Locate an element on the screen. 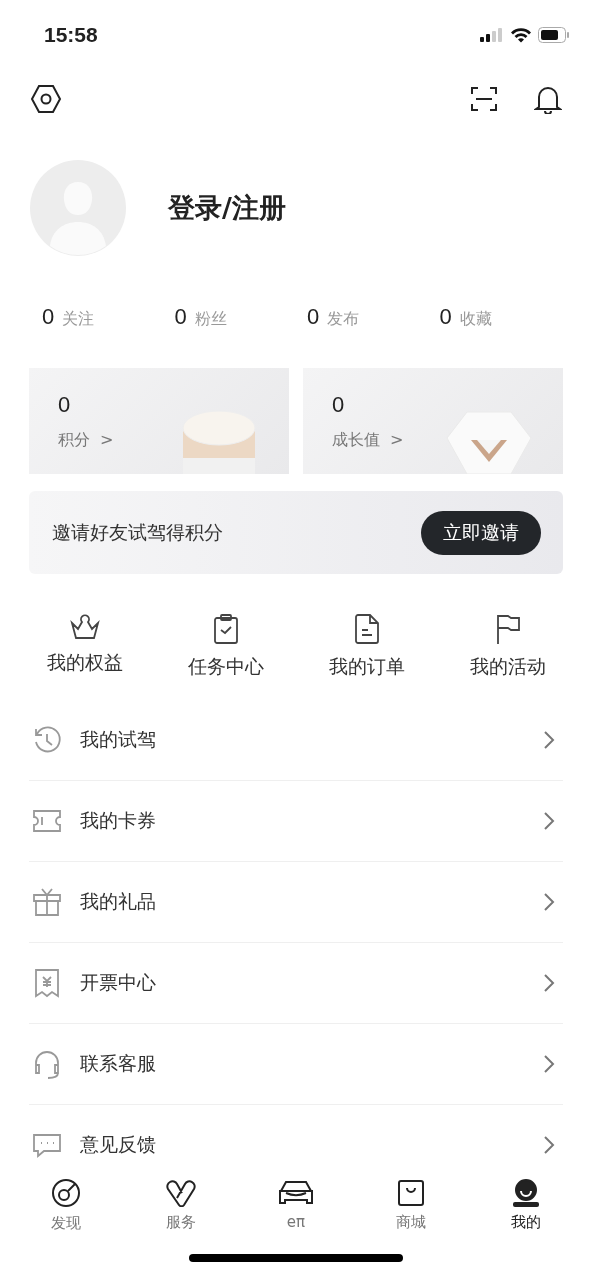 The width and height of the screenshot is (592, 1280). notification-bell-icon is located at coordinates (548, 99).